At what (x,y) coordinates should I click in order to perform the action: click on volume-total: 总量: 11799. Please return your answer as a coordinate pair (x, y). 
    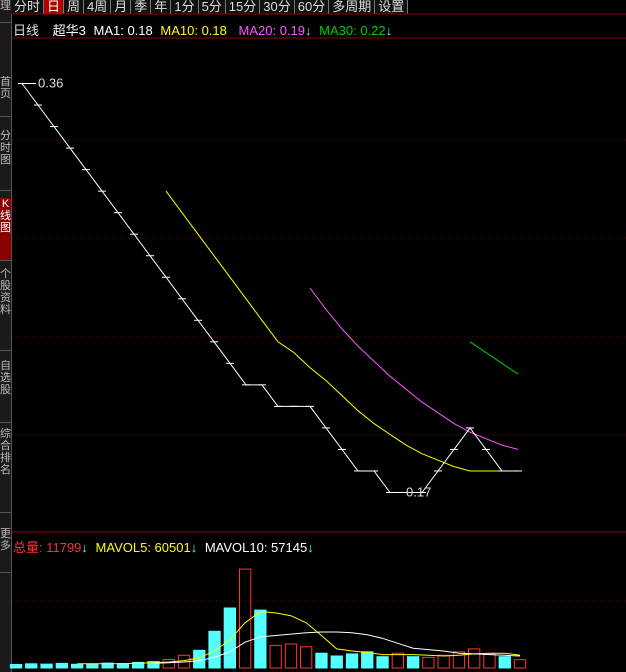
    Looking at the image, I should click on (47, 547).